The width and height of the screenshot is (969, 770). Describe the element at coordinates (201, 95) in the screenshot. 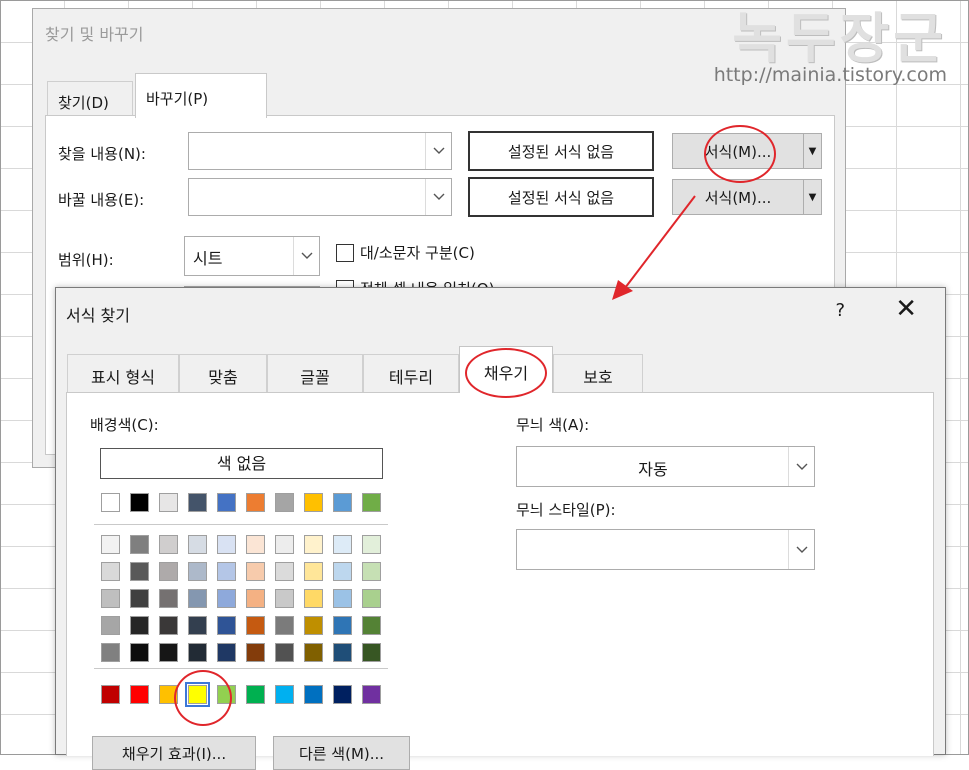

I see `tab-replace: 바꾸기(P)` at that location.